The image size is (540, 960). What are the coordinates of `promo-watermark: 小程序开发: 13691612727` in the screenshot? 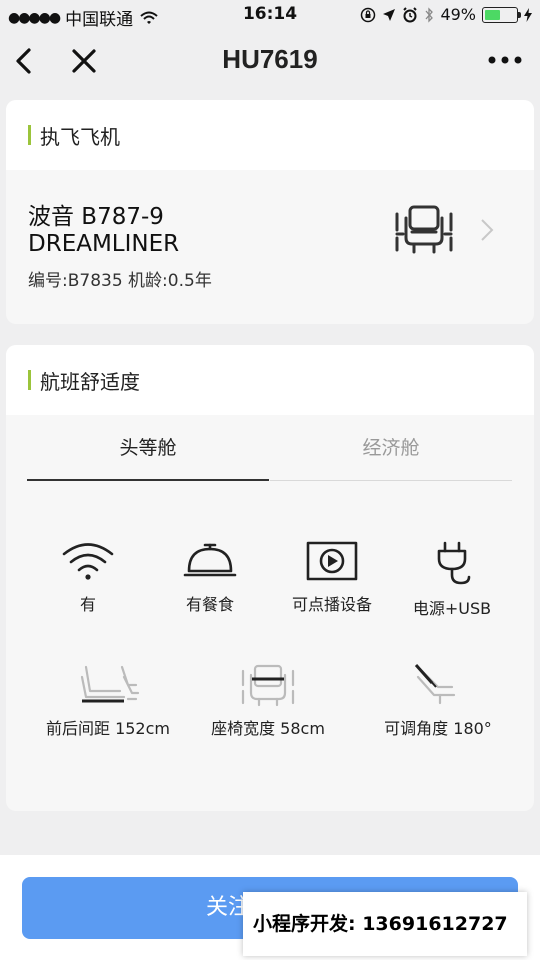 It's located at (385, 924).